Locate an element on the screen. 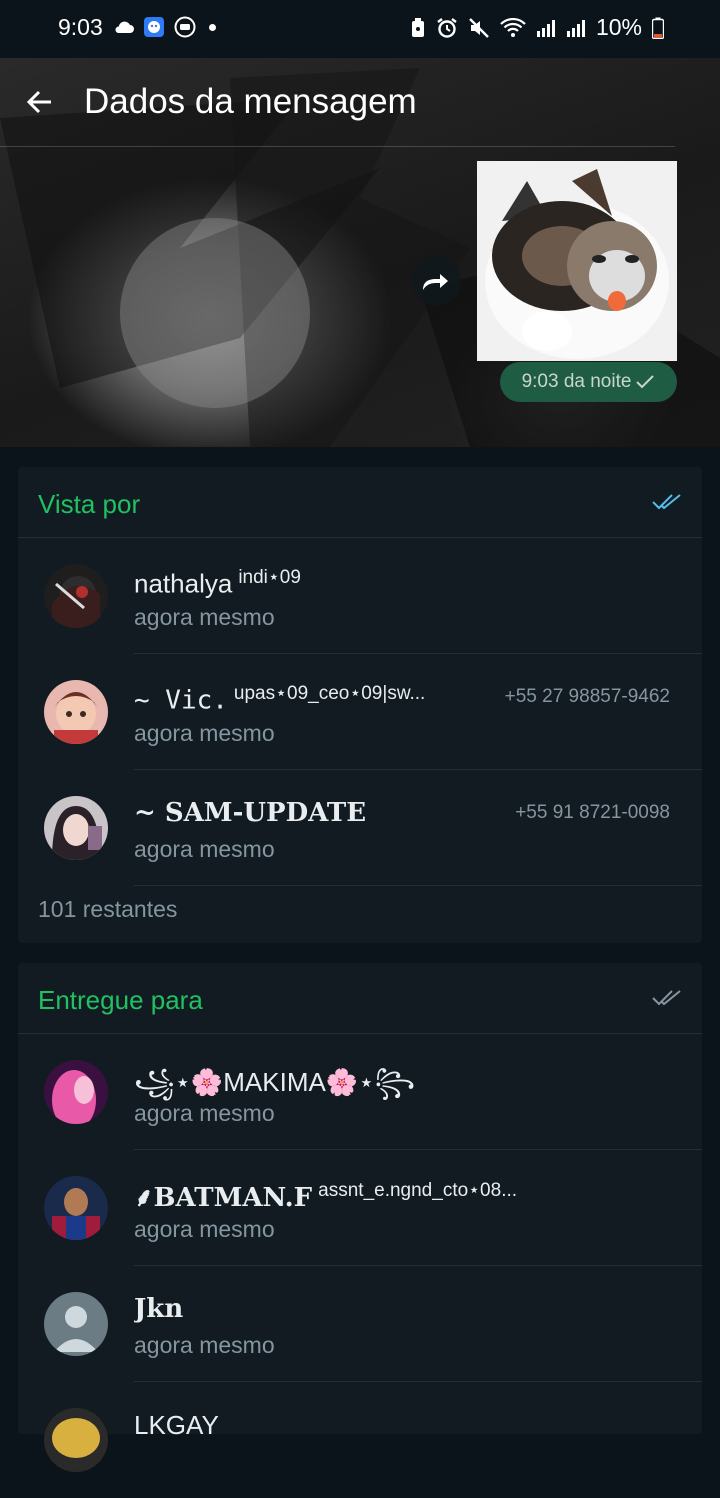 This screenshot has width=720, height=1498. alarm-icon is located at coordinates (447, 27).